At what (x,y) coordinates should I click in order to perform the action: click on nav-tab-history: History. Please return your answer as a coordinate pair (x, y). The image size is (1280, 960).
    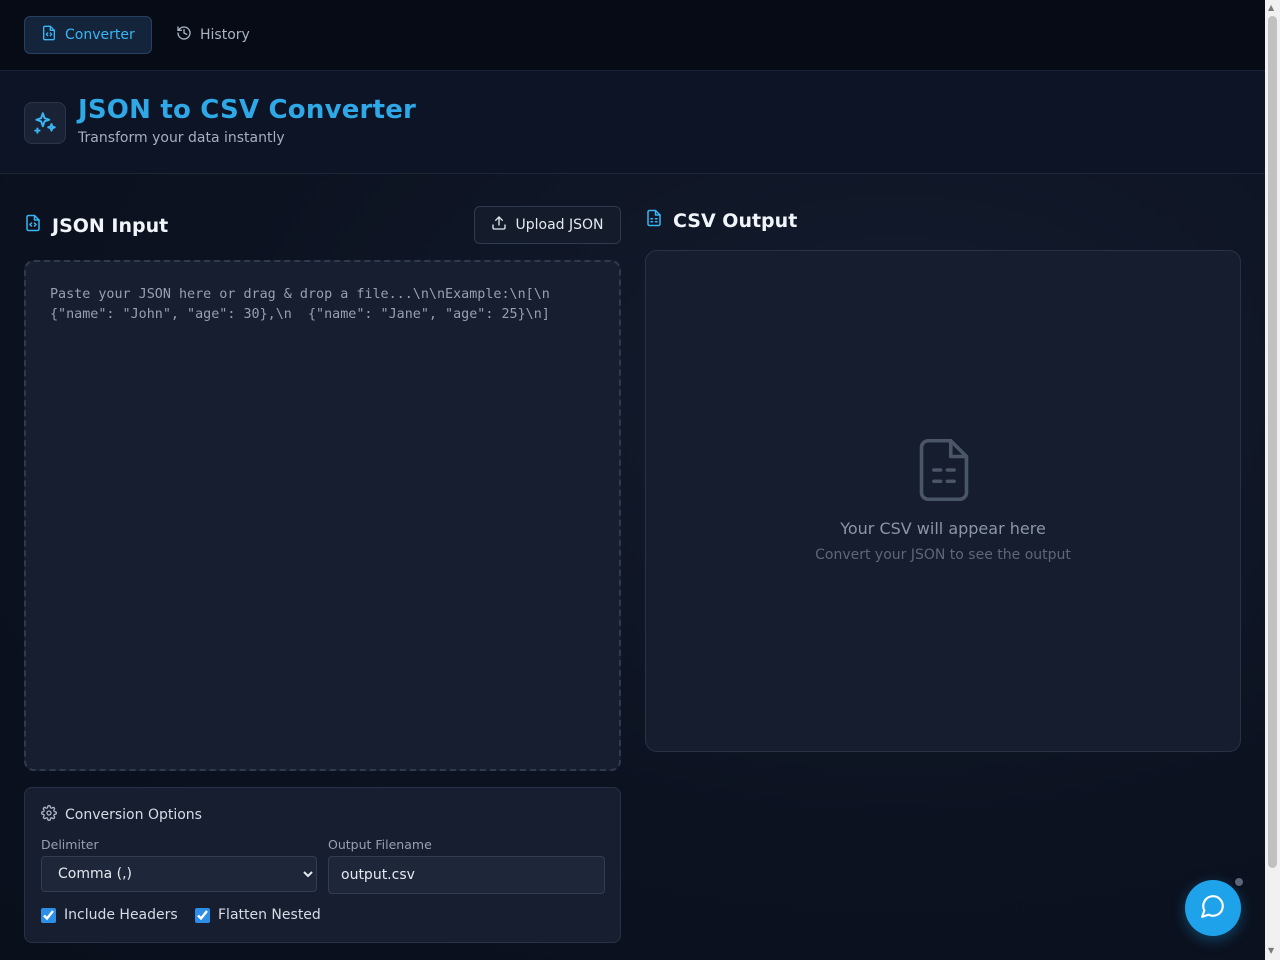
    Looking at the image, I should click on (213, 35).